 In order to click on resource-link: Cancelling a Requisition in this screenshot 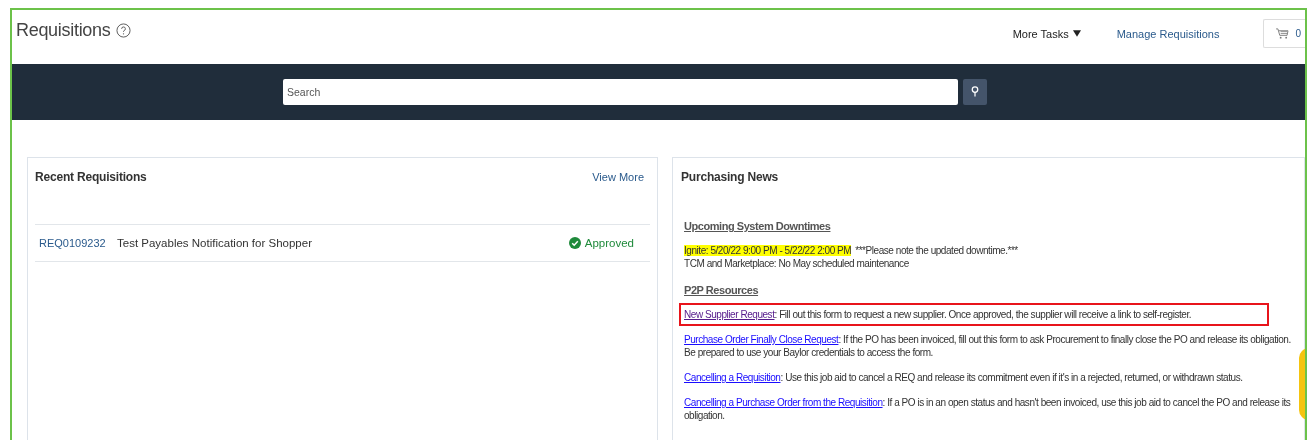, I will do `click(732, 377)`.